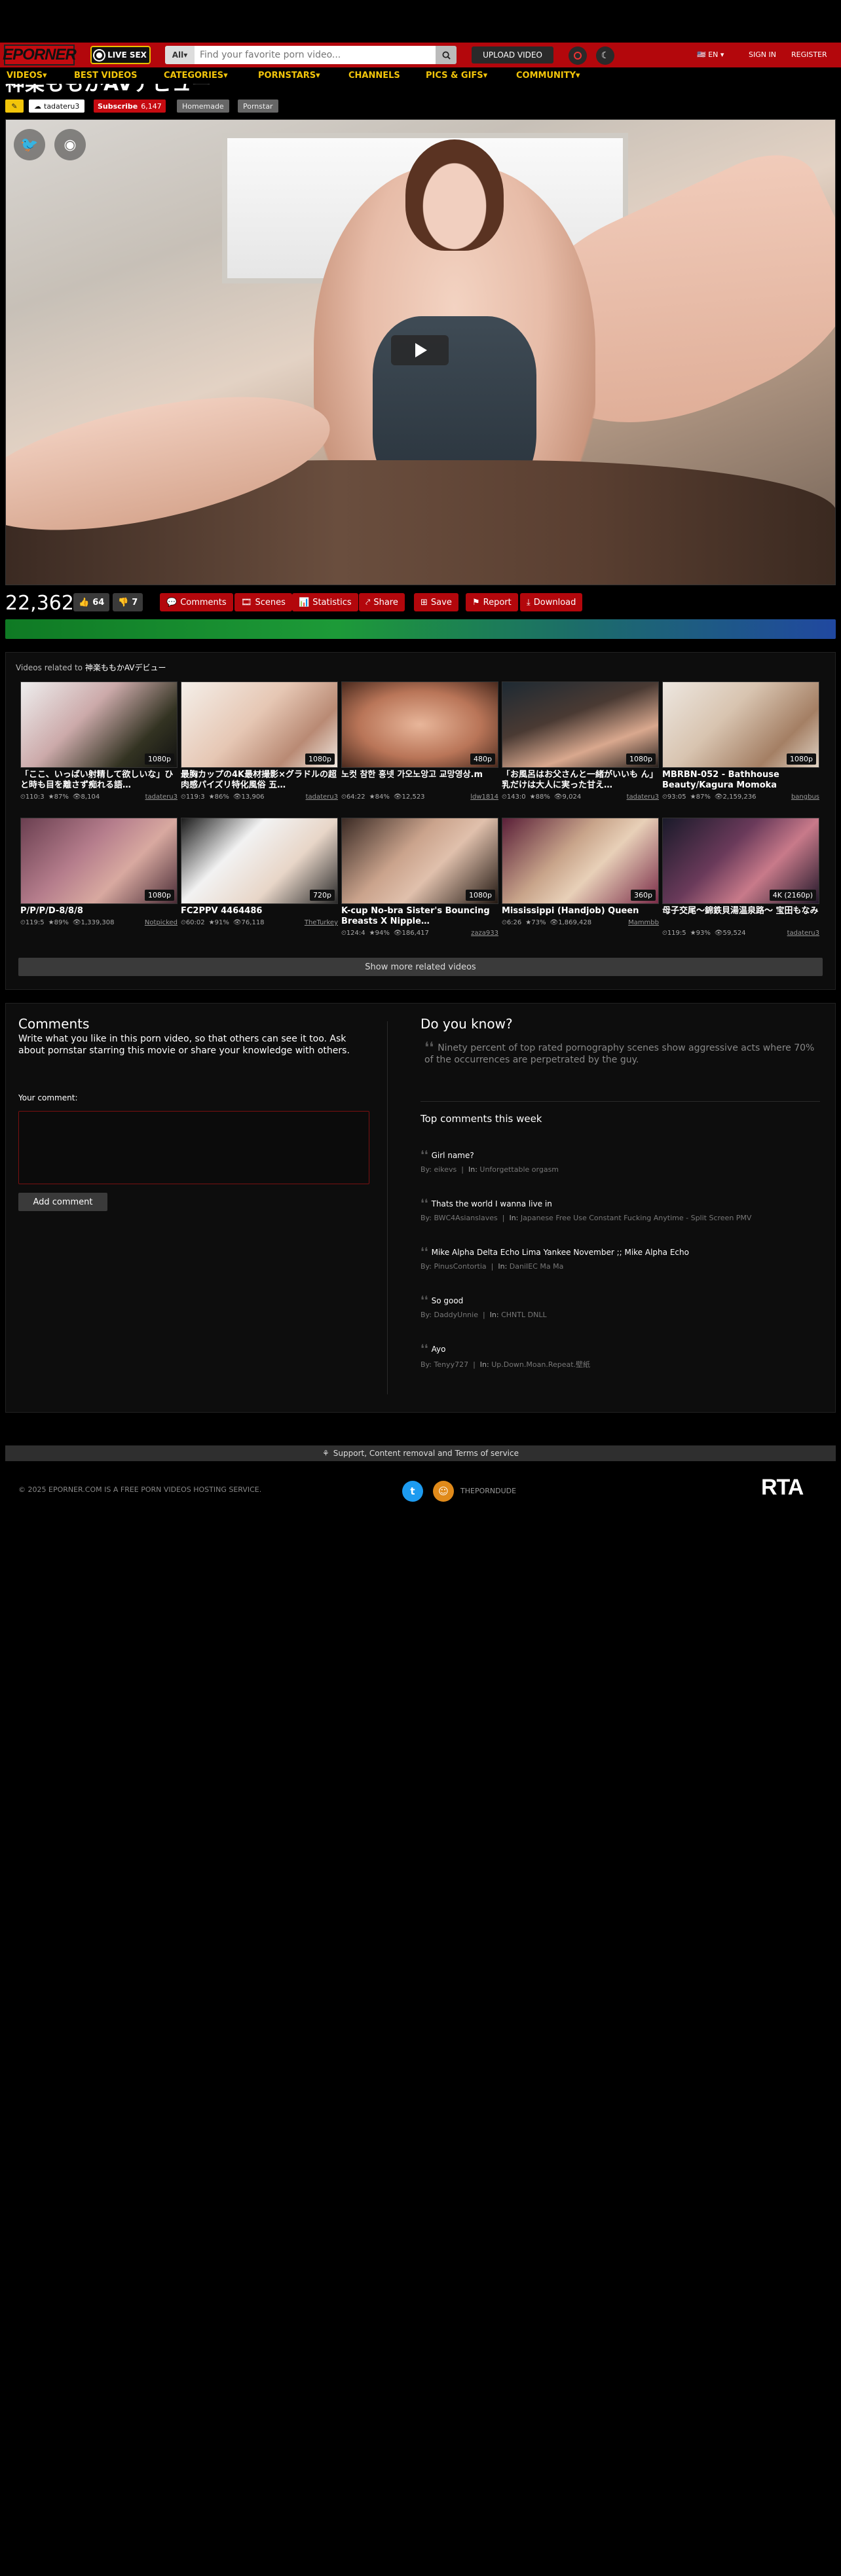 This screenshot has width=841, height=2576. Describe the element at coordinates (203, 106) in the screenshot. I see `tag-homemade: Homemade` at that location.